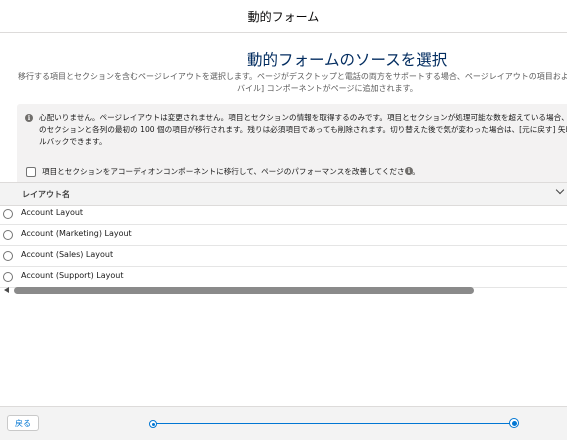 This screenshot has height=440, width=567. What do you see at coordinates (560, 190) in the screenshot?
I see `chevron-down-icon` at bounding box center [560, 190].